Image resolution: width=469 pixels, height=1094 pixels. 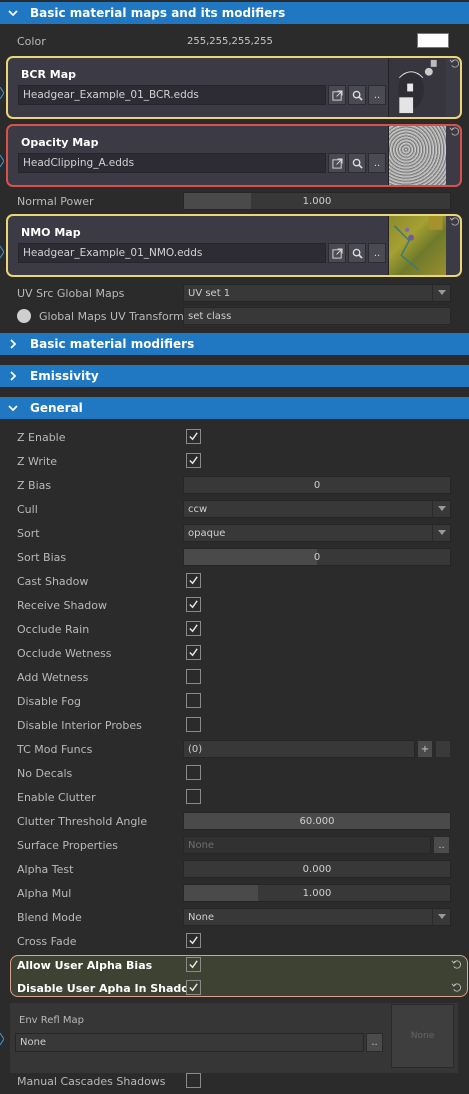 I want to click on bcr-texture-thumbnail, so click(x=417, y=87).